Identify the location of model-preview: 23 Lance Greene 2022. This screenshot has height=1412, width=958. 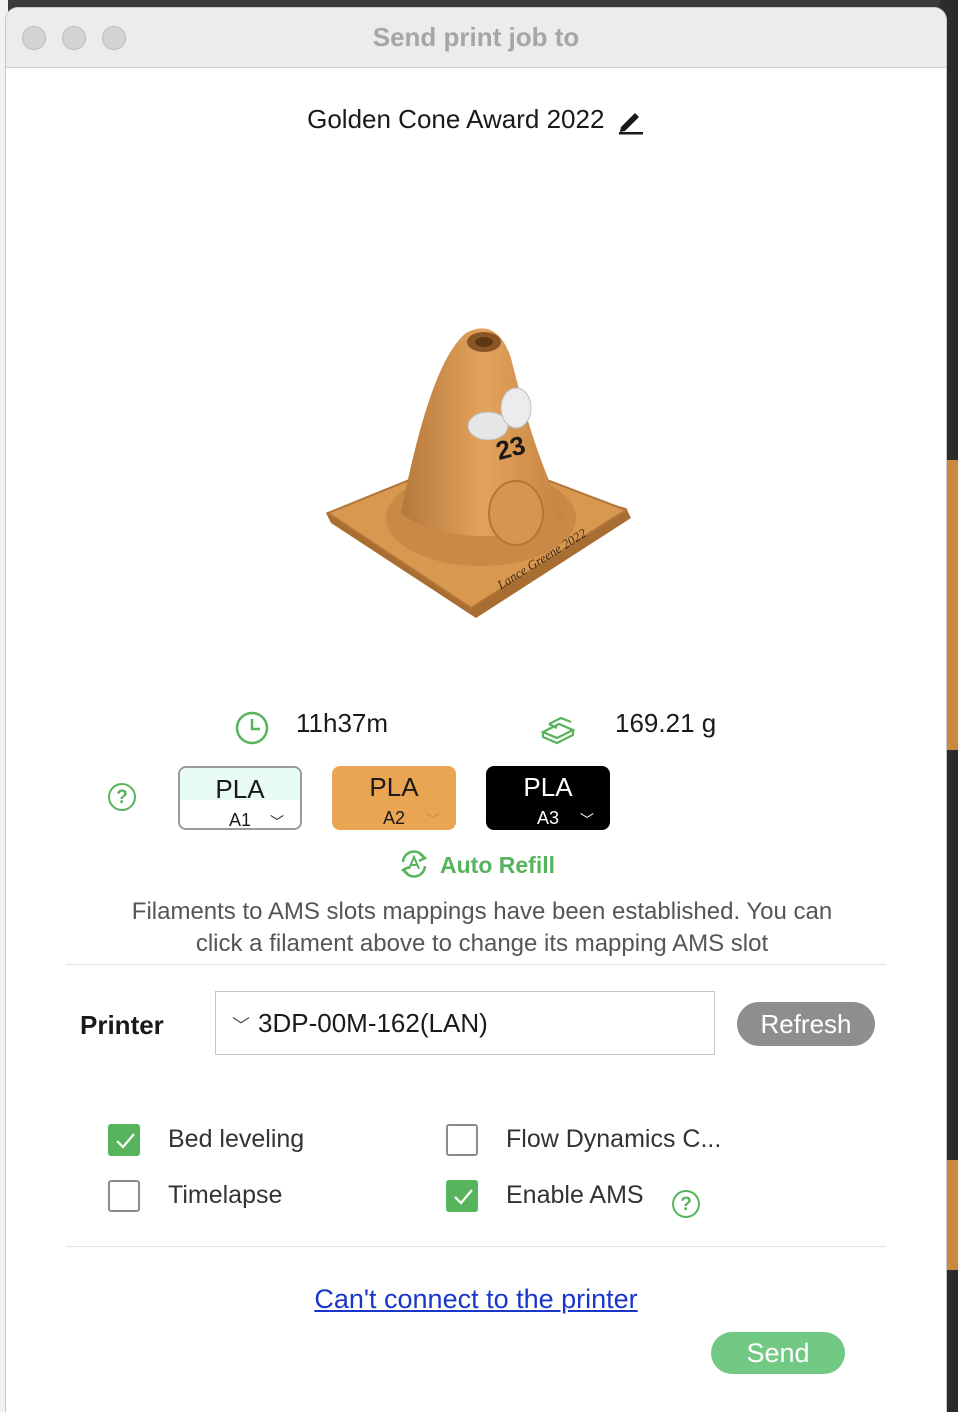
(476, 478).